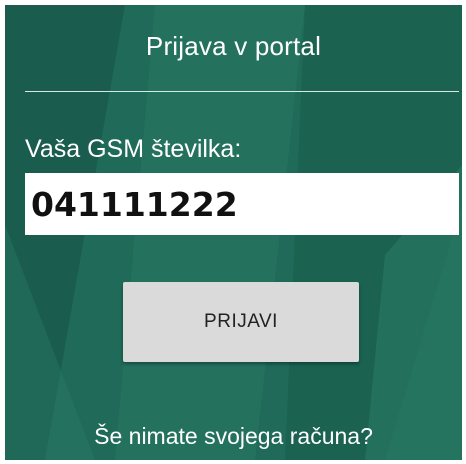  Describe the element at coordinates (242, 91) in the screenshot. I see `title-divider` at that location.